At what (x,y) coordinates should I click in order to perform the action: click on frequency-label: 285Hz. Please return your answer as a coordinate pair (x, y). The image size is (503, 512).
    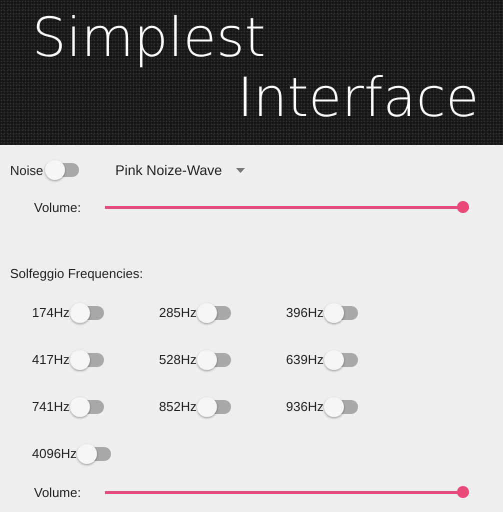
    Looking at the image, I should click on (178, 312).